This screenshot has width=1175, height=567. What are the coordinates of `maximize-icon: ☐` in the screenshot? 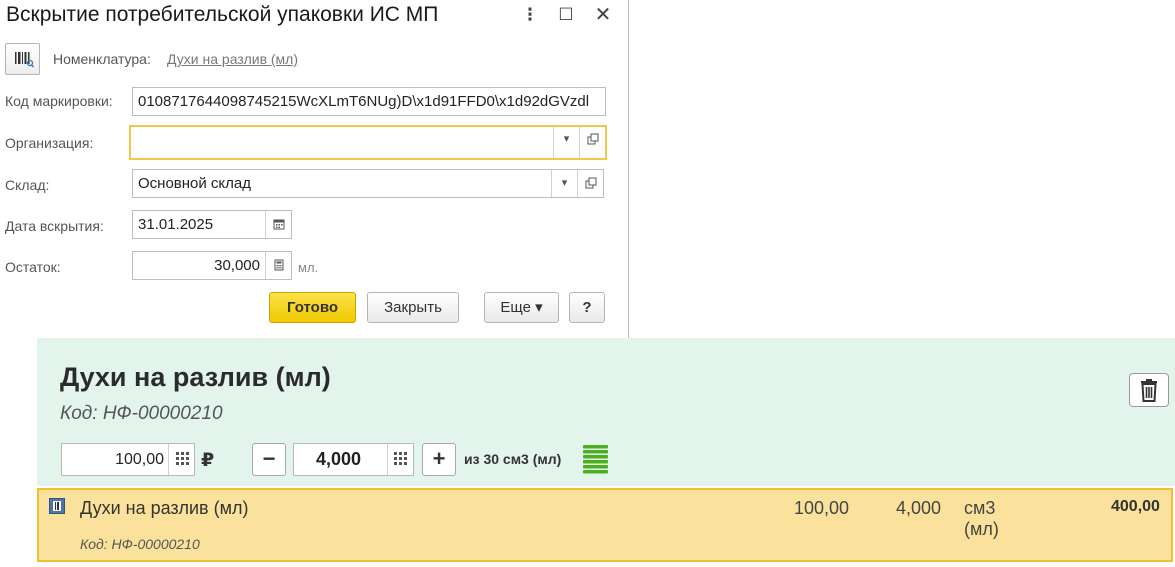 It's located at (566, 15).